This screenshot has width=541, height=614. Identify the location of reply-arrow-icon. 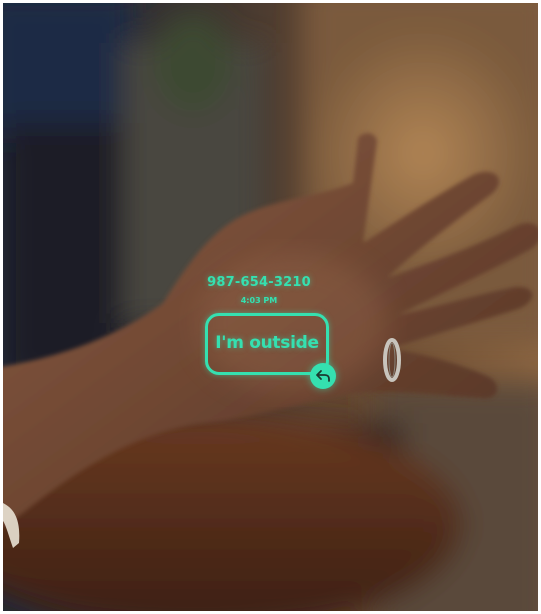
(323, 376).